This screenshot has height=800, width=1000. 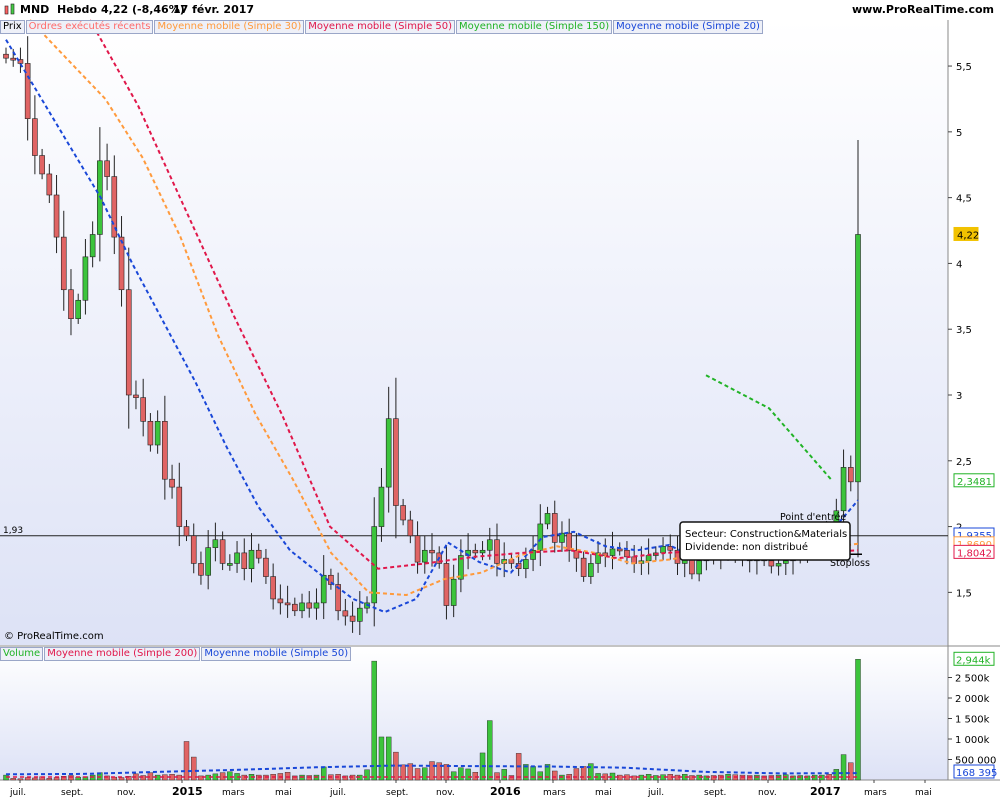 I want to click on x-tick-label: 2017, so click(x=825, y=791).